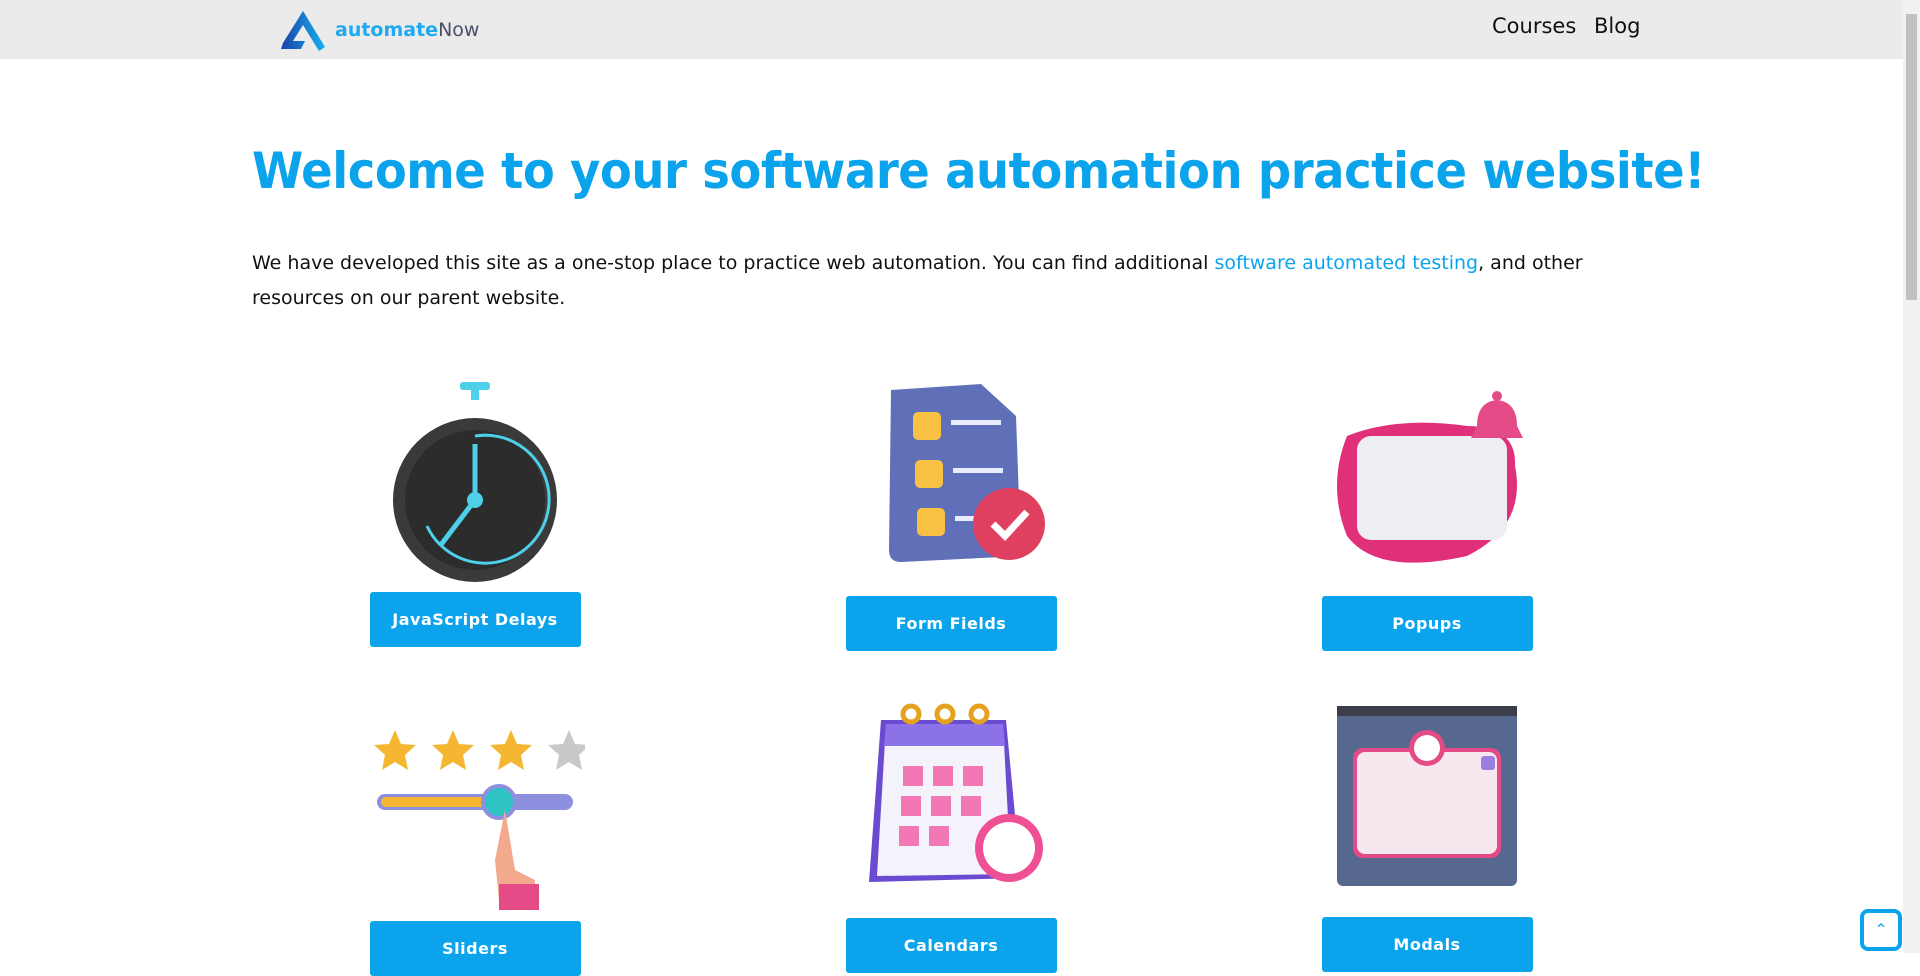  I want to click on calendars-button: Calendars, so click(951, 945).